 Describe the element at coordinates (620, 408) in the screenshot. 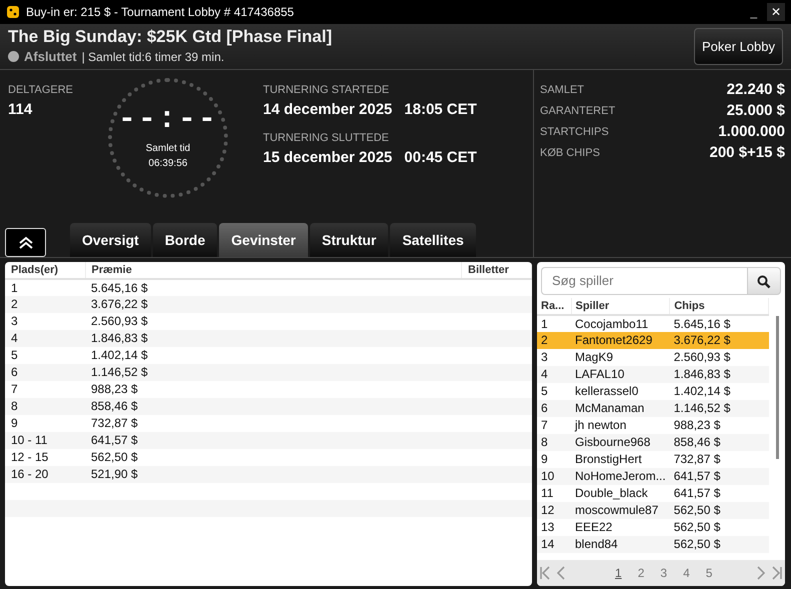

I see `table-cell: McManaman` at that location.